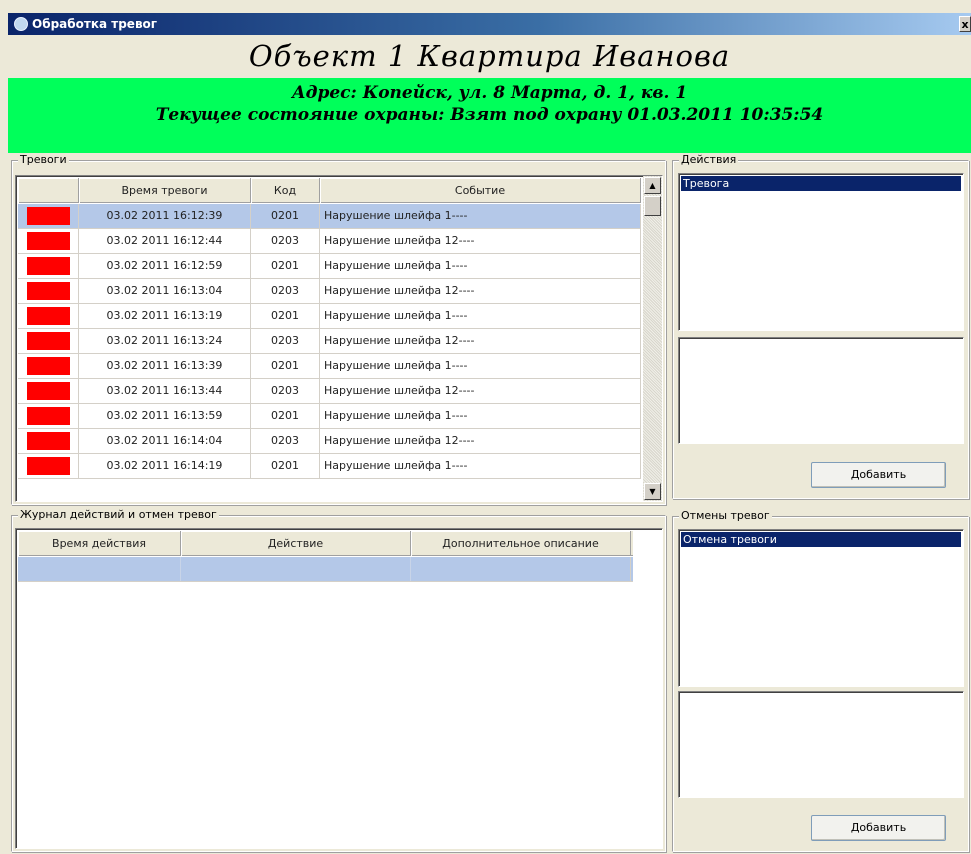  What do you see at coordinates (652, 185) in the screenshot?
I see `scroll-up-icon: ▲` at bounding box center [652, 185].